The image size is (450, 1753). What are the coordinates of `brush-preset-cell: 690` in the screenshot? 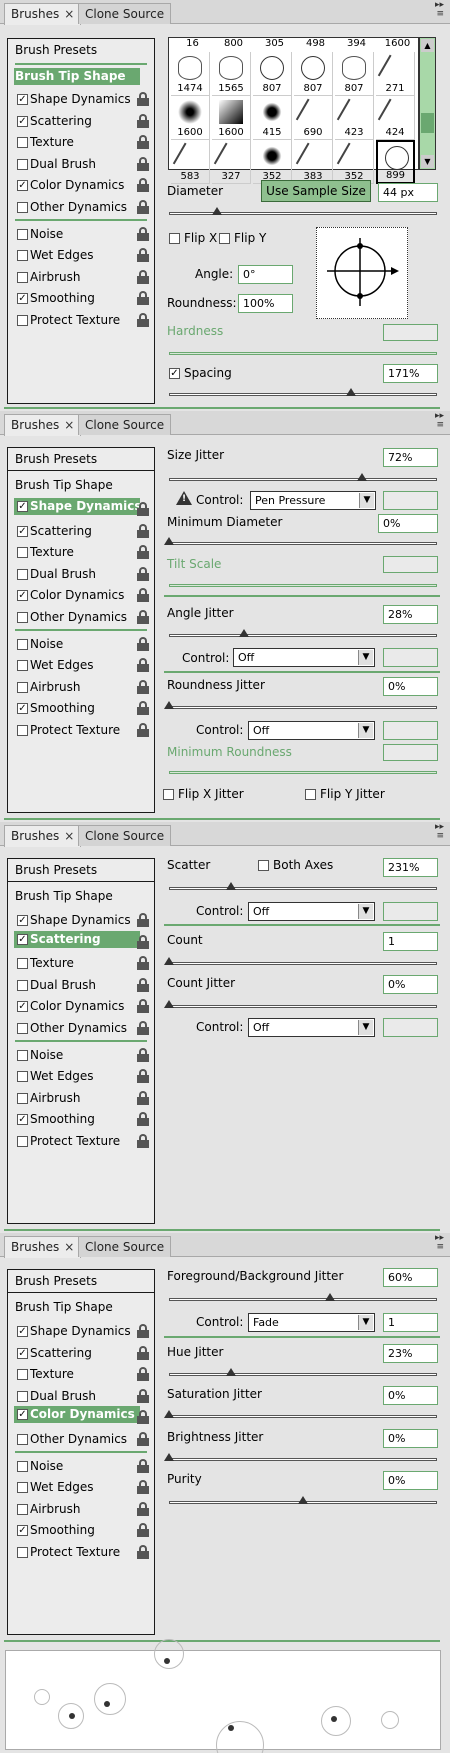 It's located at (313, 118).